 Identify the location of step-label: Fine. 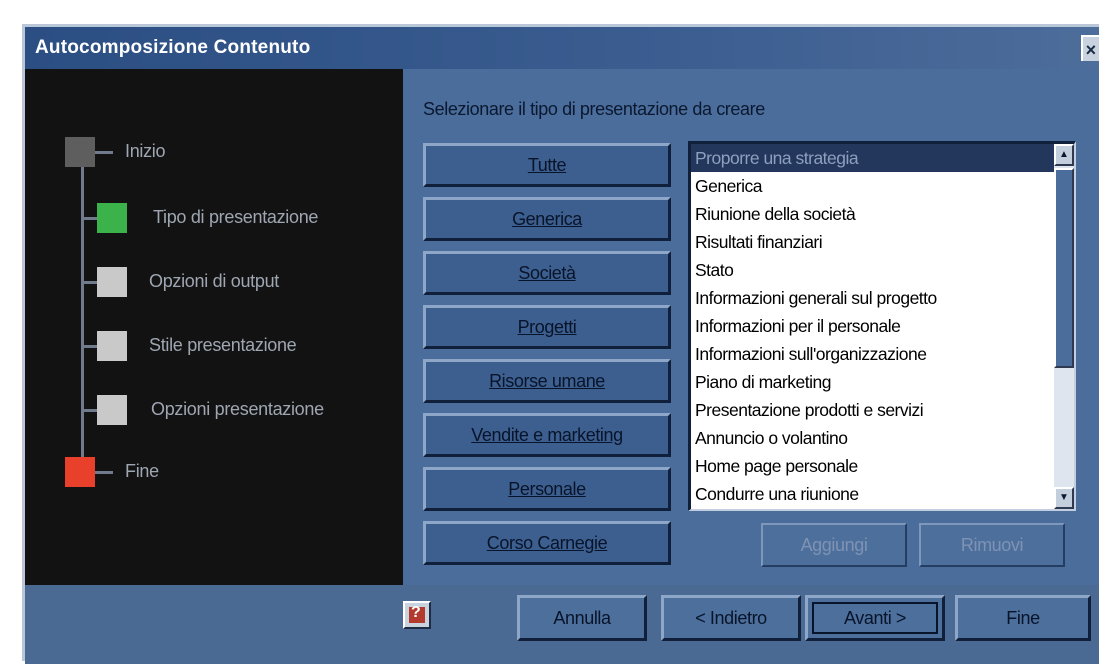
(142, 471).